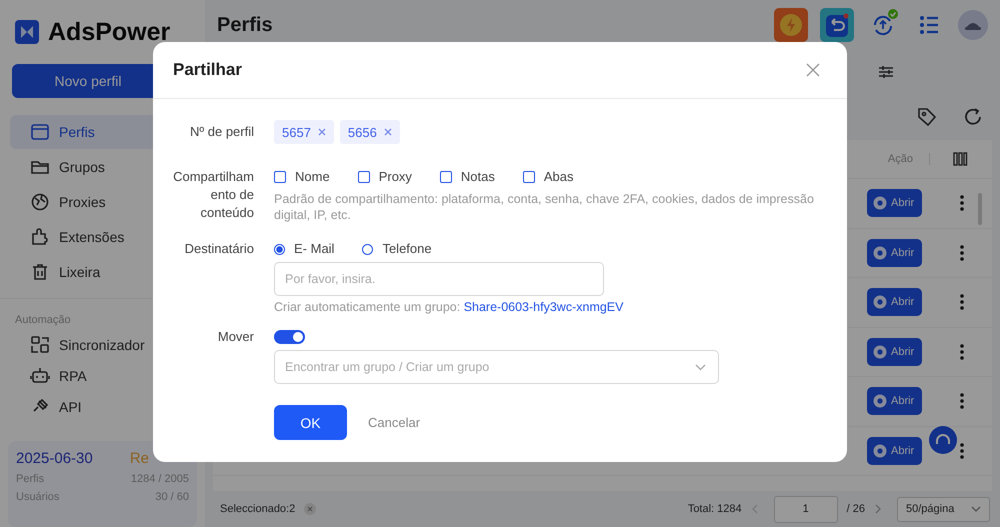 The height and width of the screenshot is (527, 1000). Describe the element at coordinates (394, 422) in the screenshot. I see `cancel-button: Cancelar` at that location.